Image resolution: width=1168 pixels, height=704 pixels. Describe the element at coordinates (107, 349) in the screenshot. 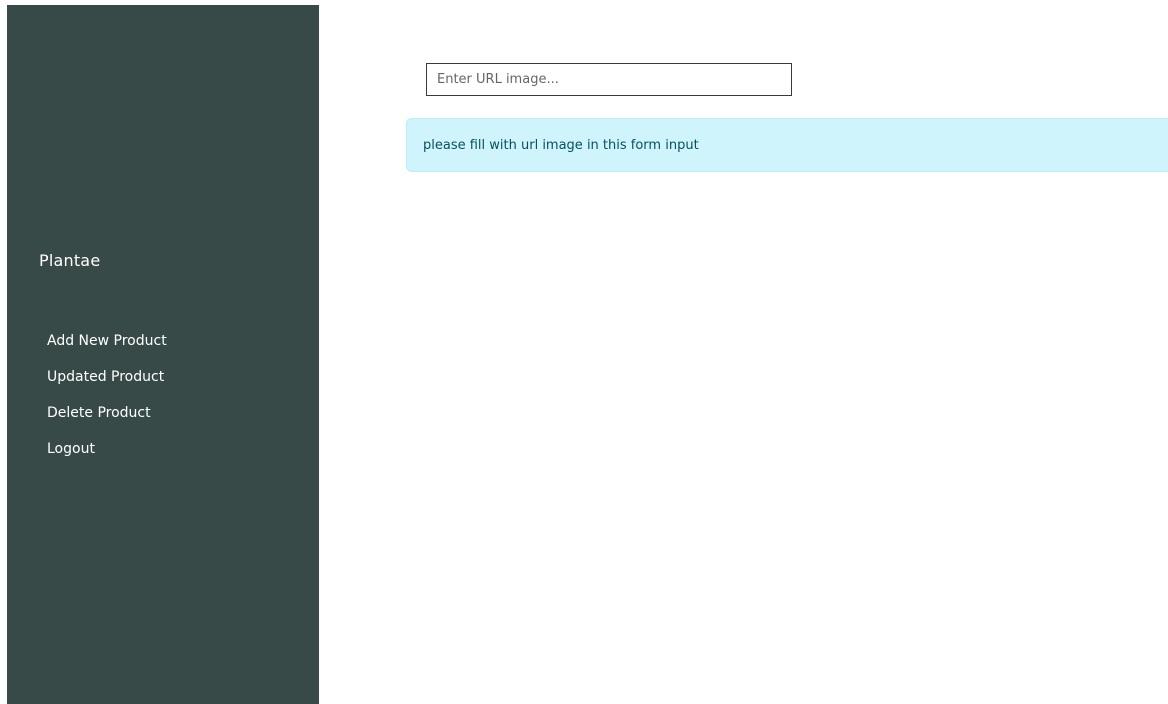

I see `sidebar-item-add-new-product: Add New Product` at that location.